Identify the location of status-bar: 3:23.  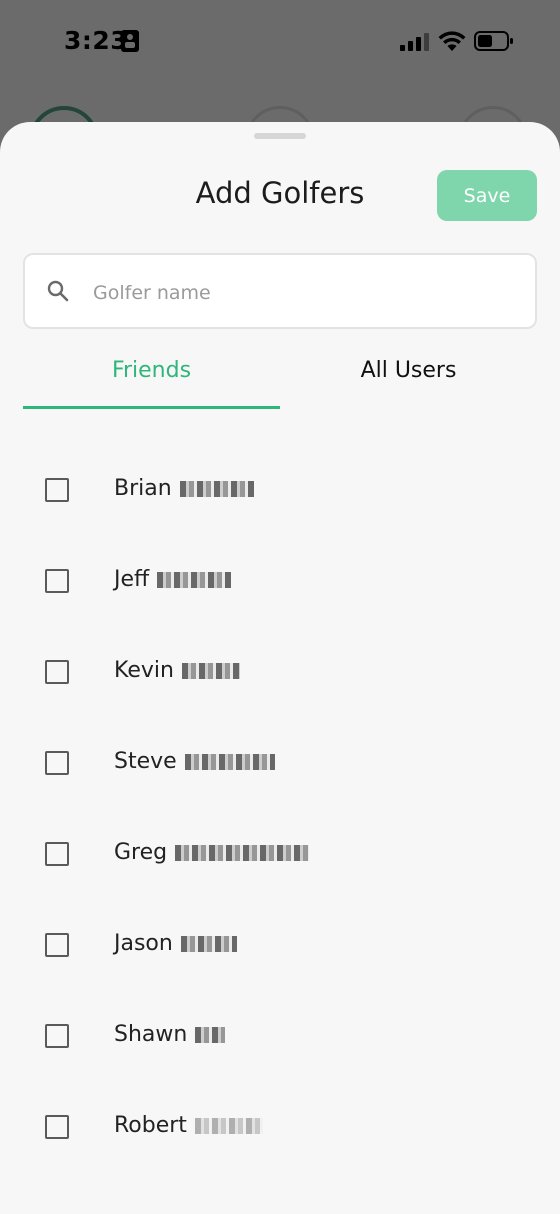
(280, 42).